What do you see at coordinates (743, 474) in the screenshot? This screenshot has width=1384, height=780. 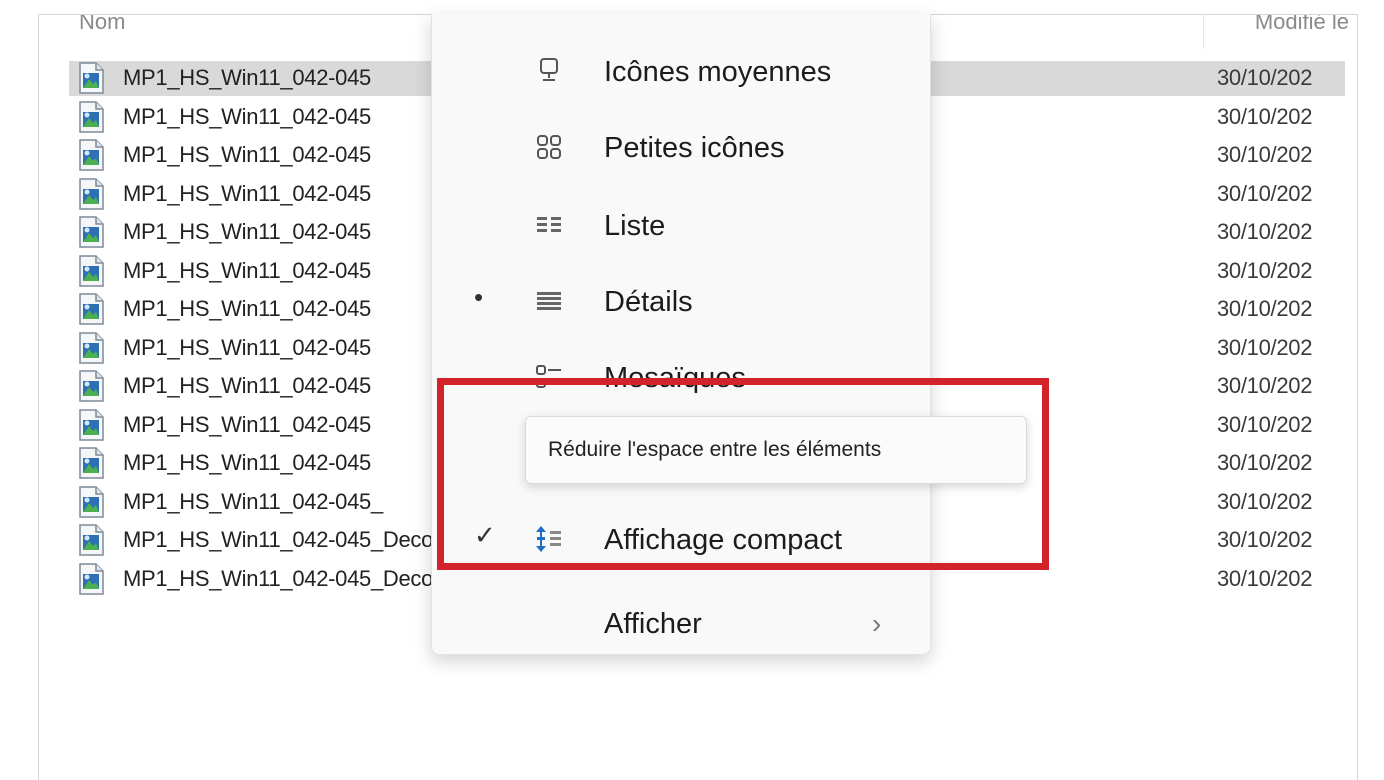 I see `red-highlight-box` at bounding box center [743, 474].